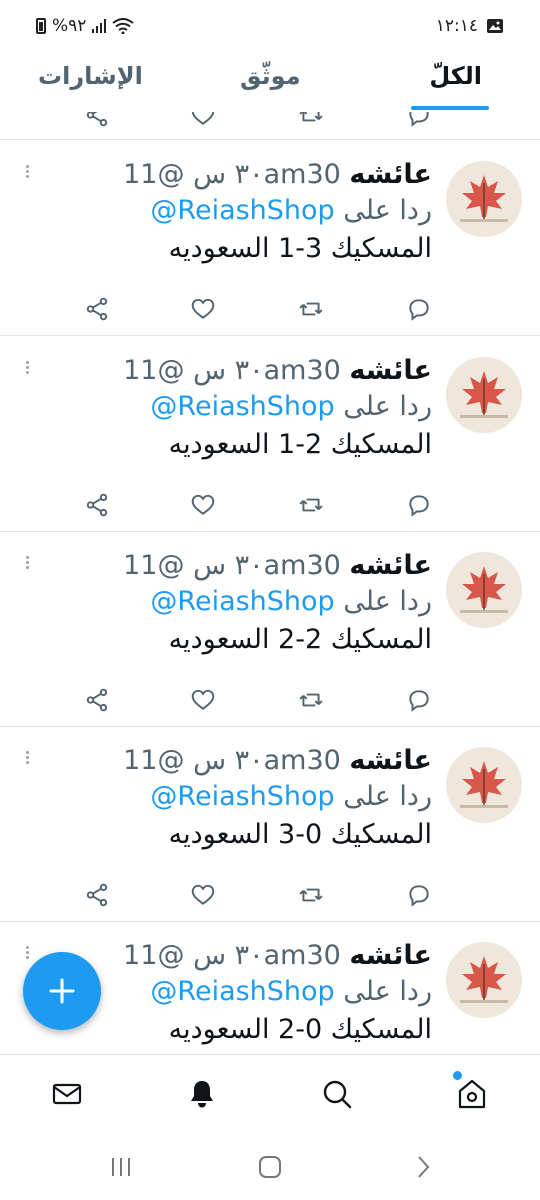 The height and width of the screenshot is (1200, 540). I want to click on mail-icon, so click(67, 1094).